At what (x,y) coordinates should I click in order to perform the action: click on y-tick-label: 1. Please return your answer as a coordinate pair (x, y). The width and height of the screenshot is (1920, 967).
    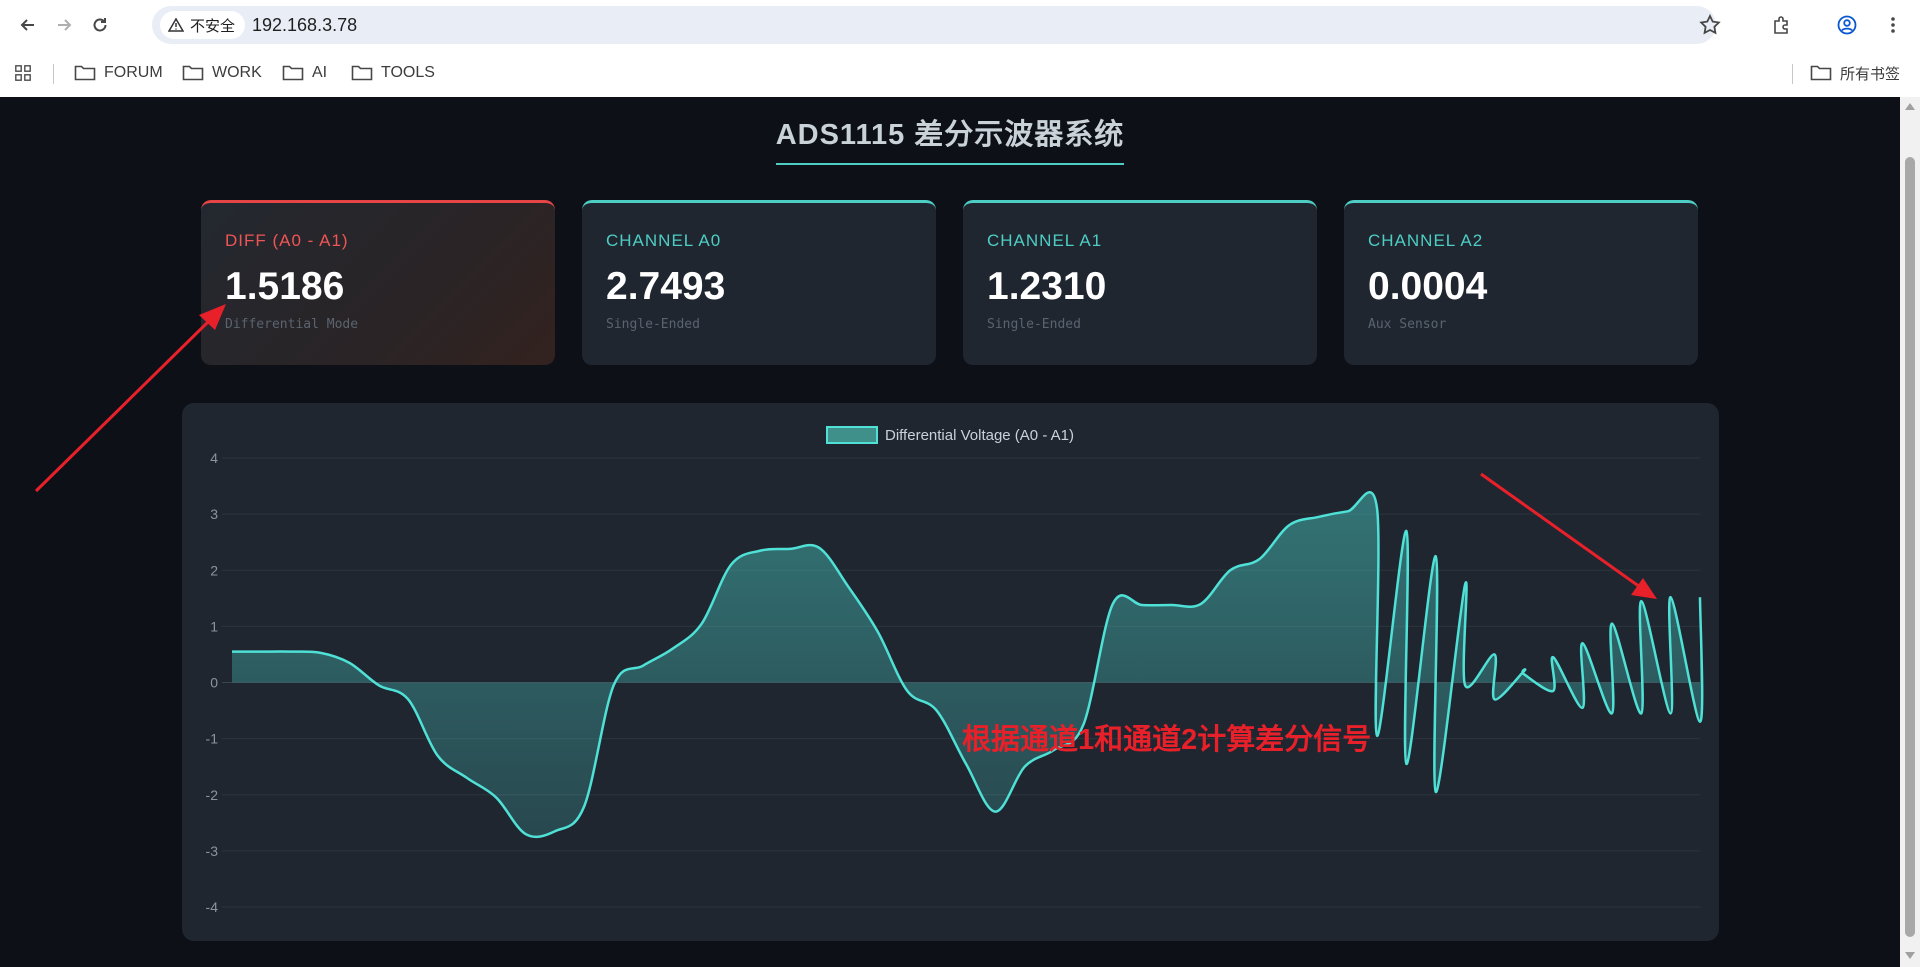
    Looking at the image, I should click on (214, 626).